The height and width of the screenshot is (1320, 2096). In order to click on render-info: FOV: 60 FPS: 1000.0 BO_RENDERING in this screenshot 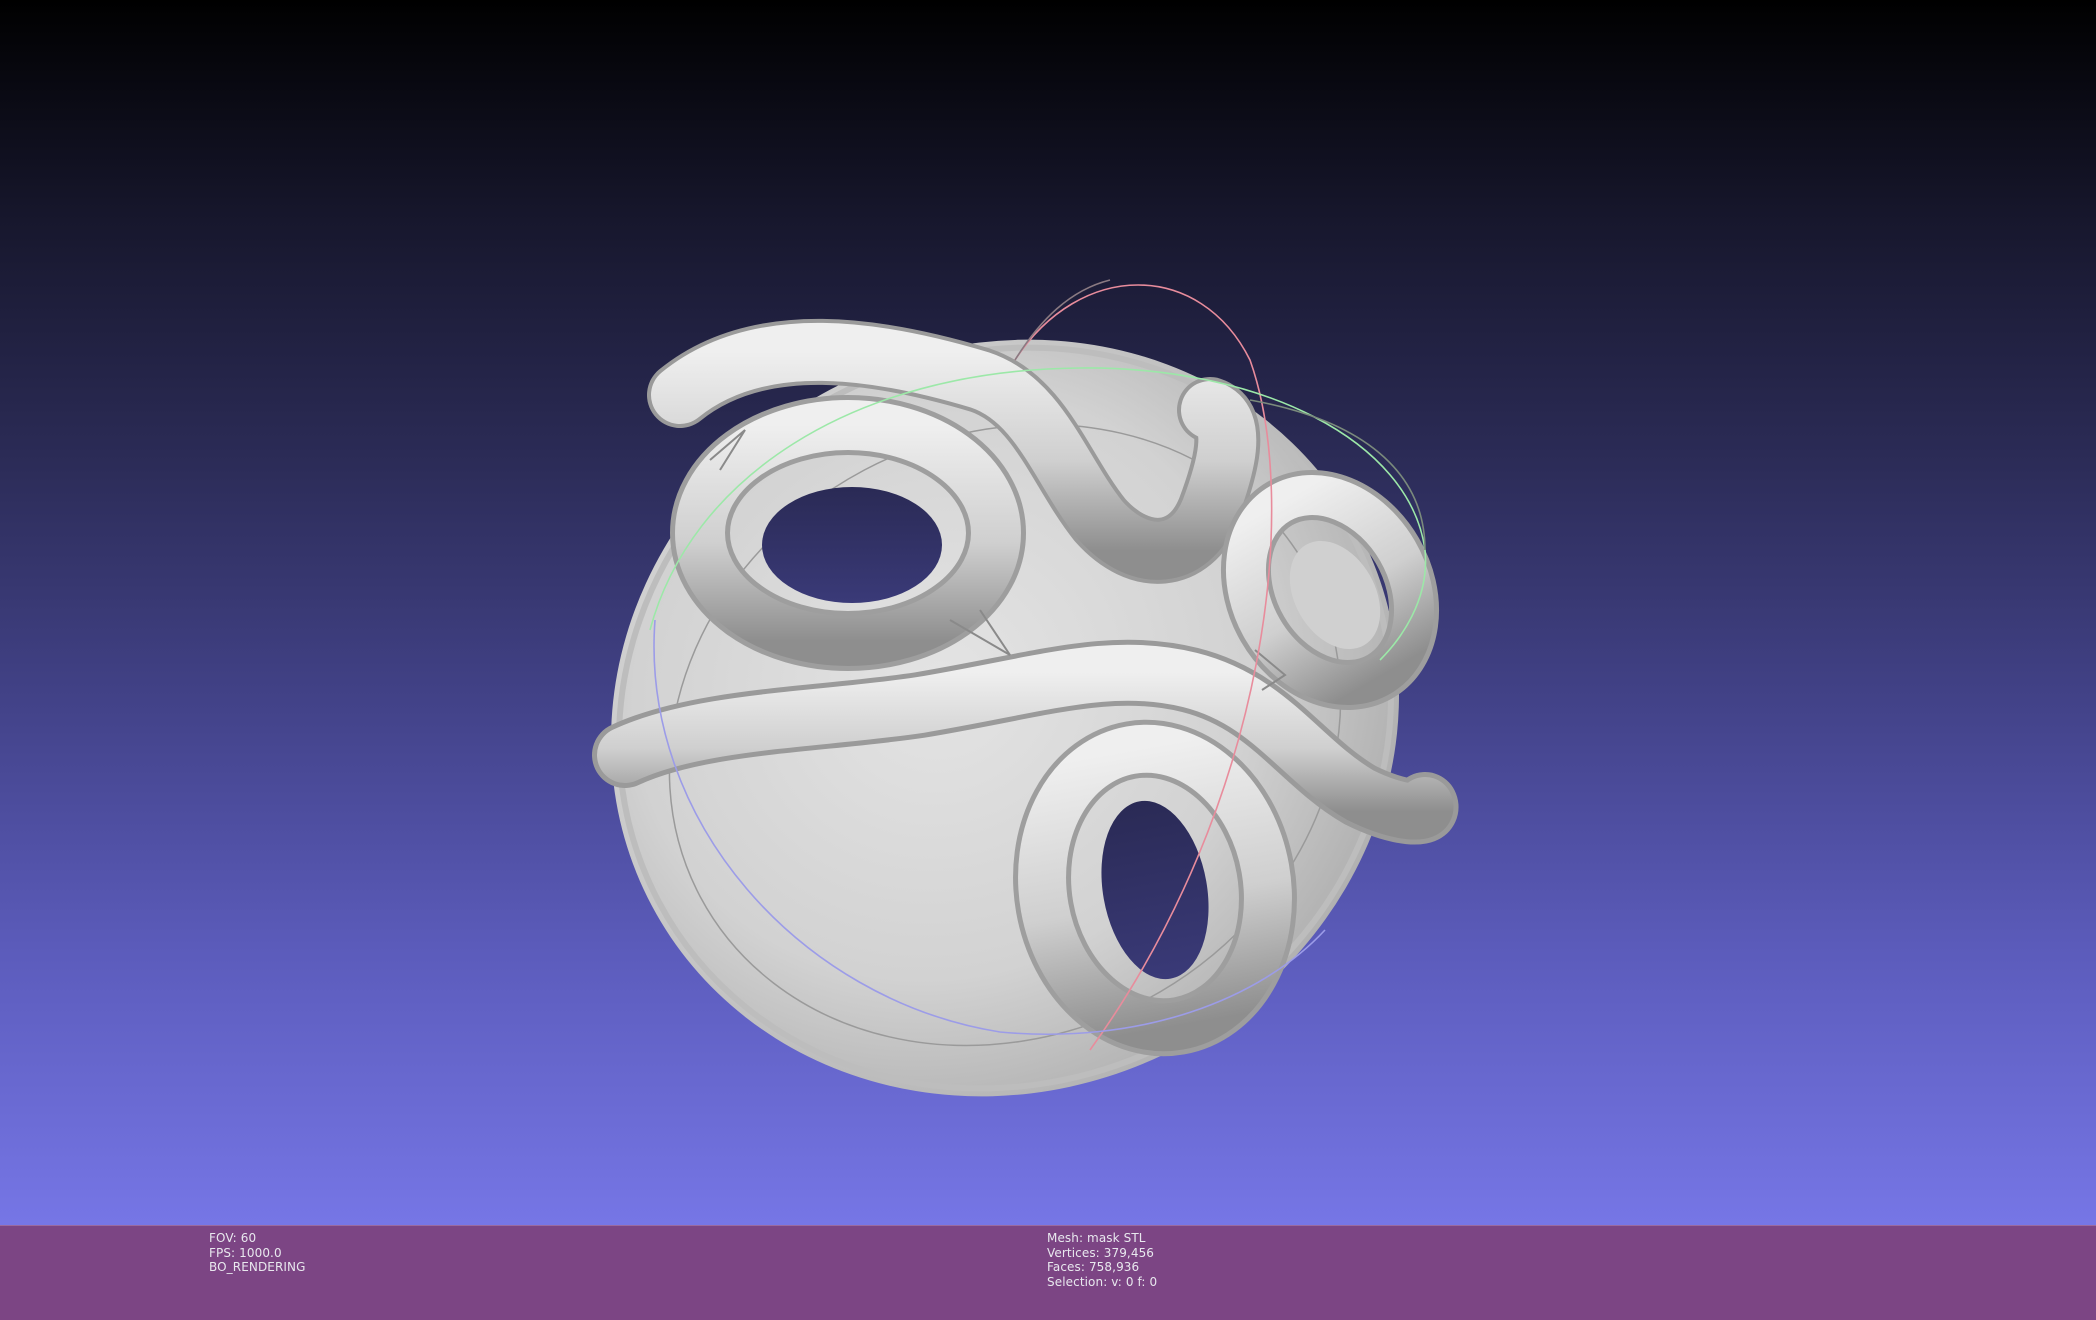, I will do `click(257, 1253)`.